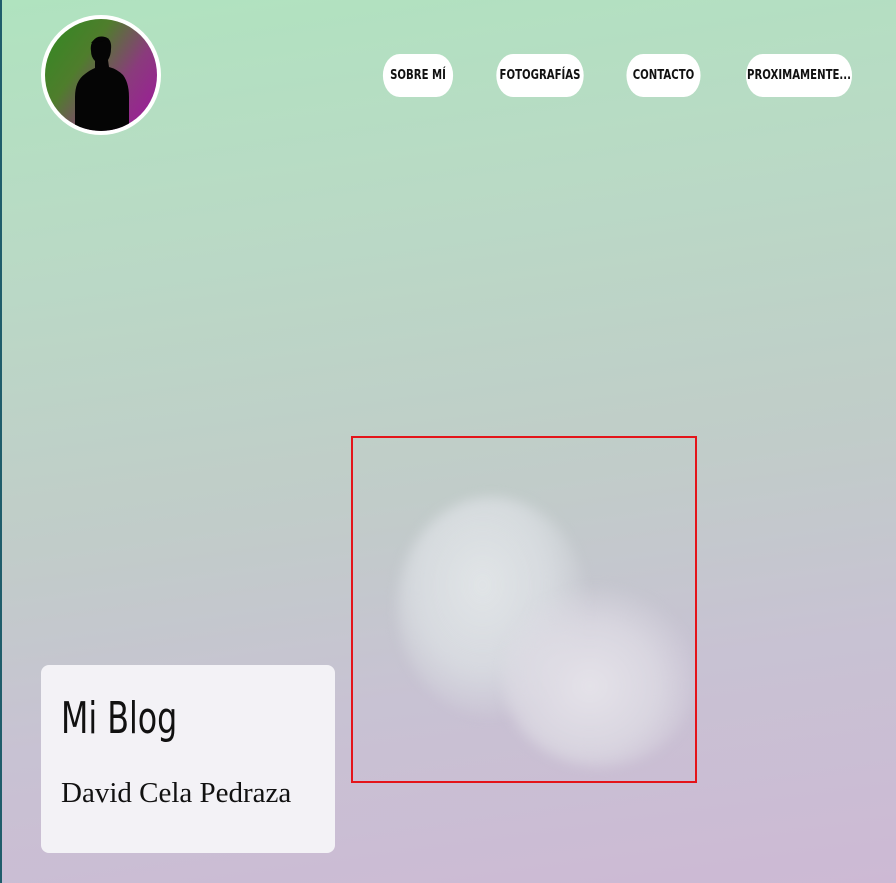  What do you see at coordinates (1, 441) in the screenshot?
I see `window-edge` at bounding box center [1, 441].